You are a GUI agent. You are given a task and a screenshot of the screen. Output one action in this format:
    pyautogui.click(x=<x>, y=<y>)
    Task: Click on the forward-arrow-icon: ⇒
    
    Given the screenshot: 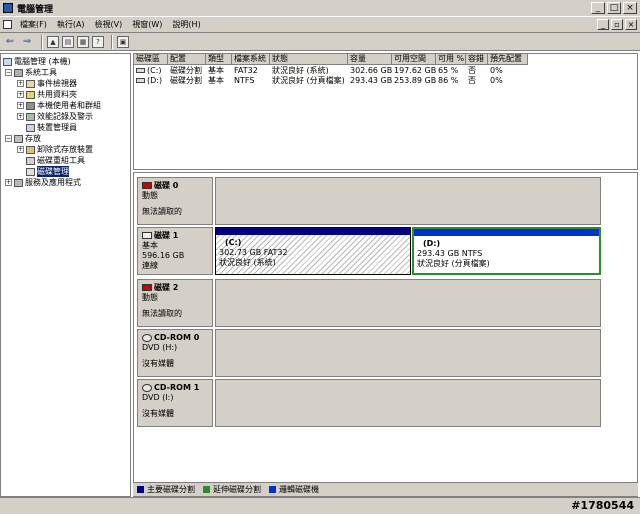 What is the action you would take?
    pyautogui.click(x=27, y=42)
    